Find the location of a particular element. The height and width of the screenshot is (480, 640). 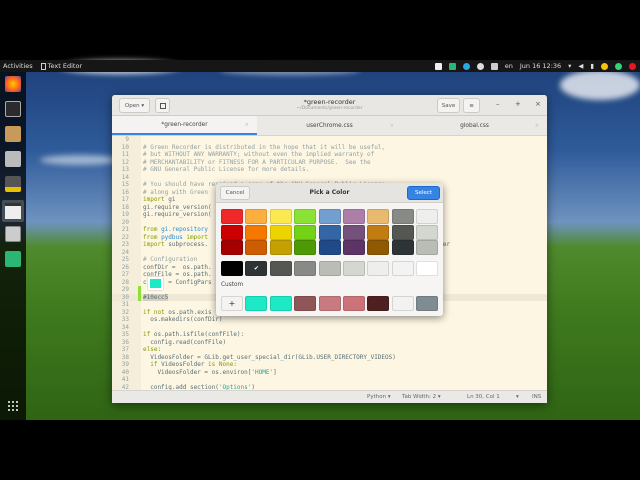

terminal-icon is located at coordinates (13, 109).